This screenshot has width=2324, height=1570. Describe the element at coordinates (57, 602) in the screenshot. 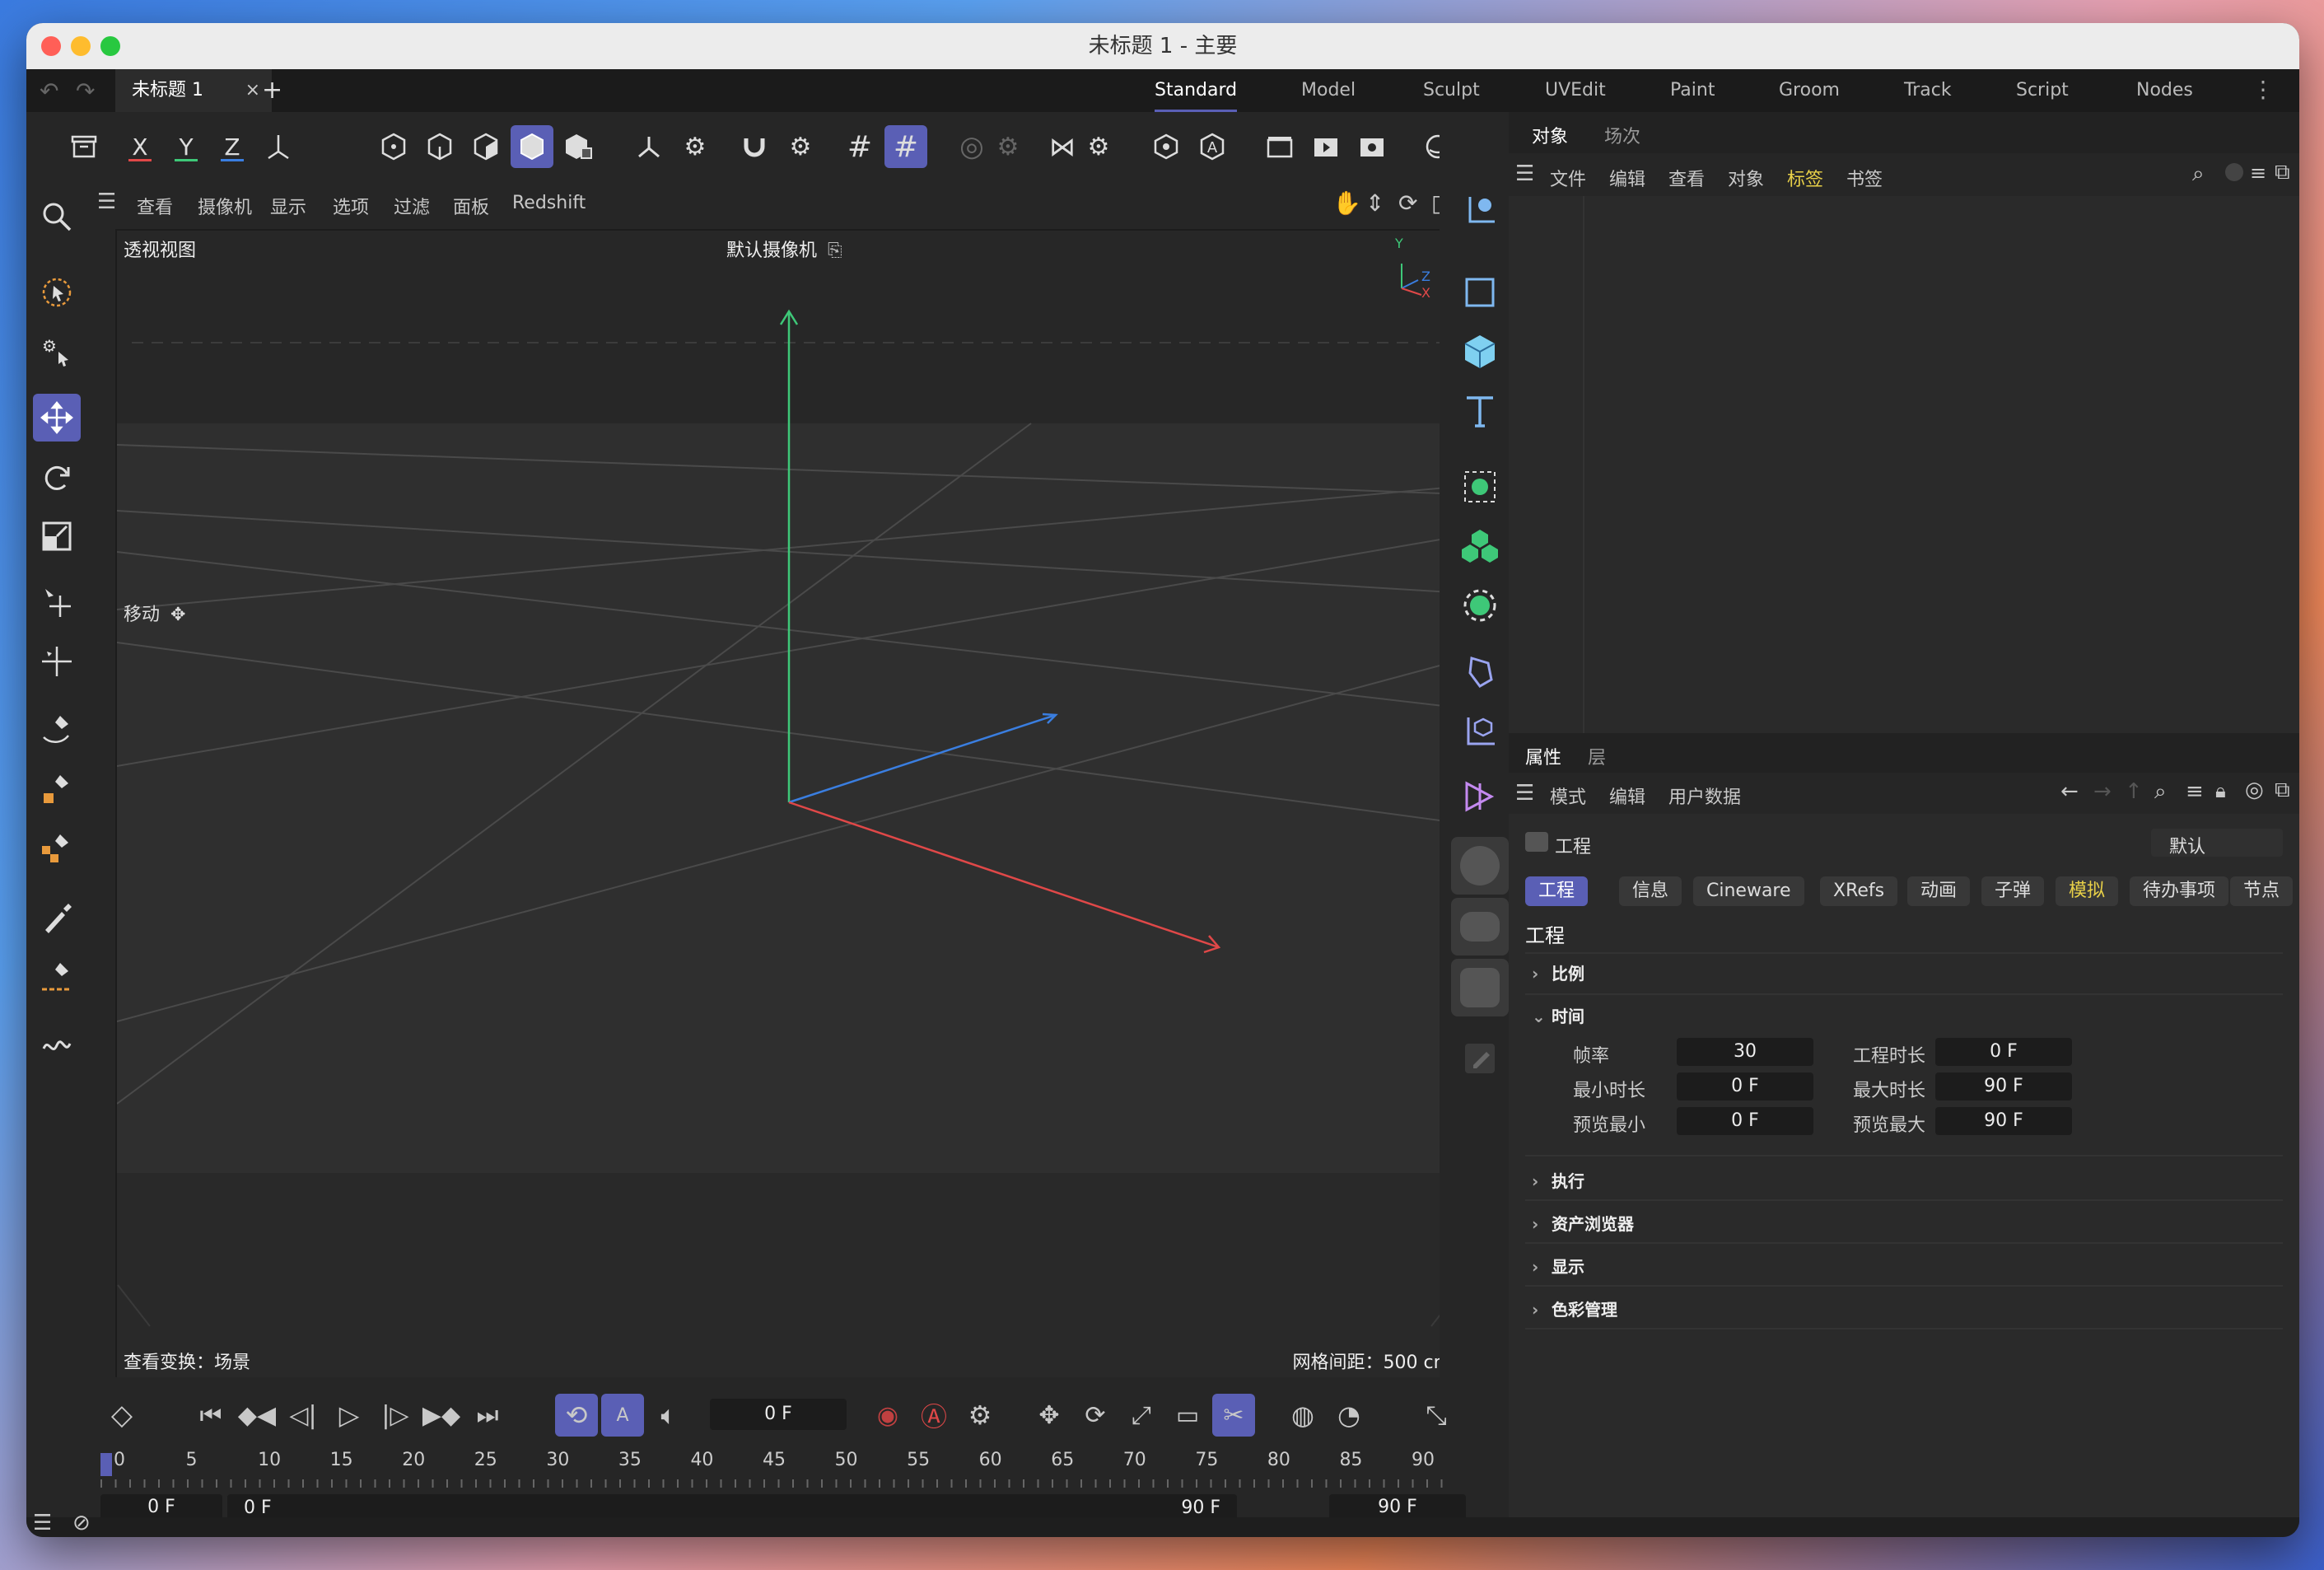

I see `transform-tool-icon` at that location.